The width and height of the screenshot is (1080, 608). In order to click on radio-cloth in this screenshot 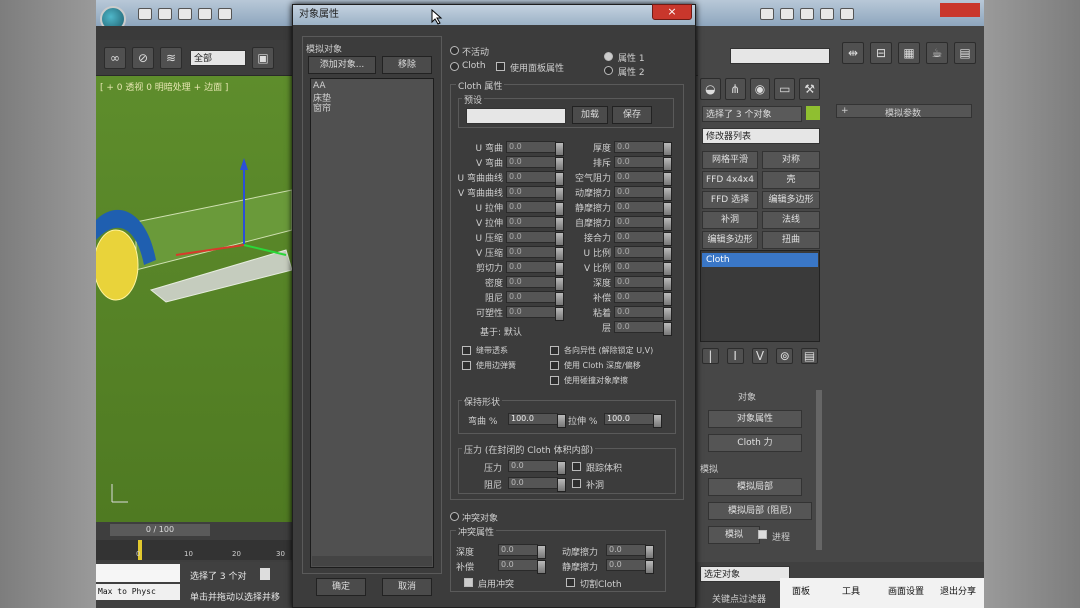, I will do `click(454, 66)`.